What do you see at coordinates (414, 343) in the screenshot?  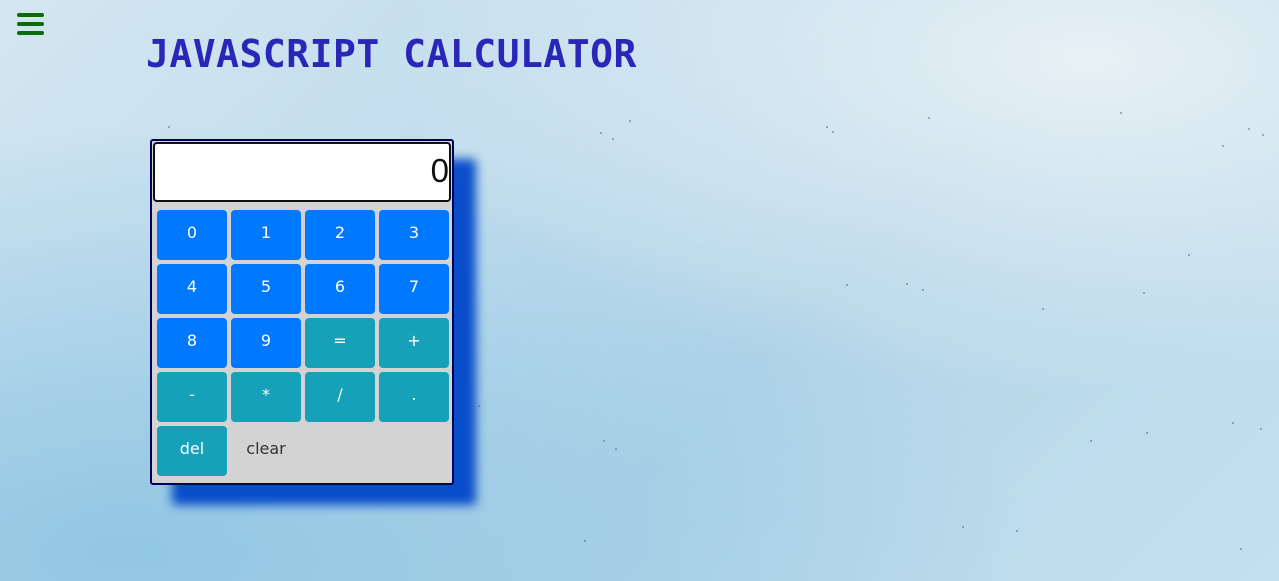 I see `plus-key: +` at bounding box center [414, 343].